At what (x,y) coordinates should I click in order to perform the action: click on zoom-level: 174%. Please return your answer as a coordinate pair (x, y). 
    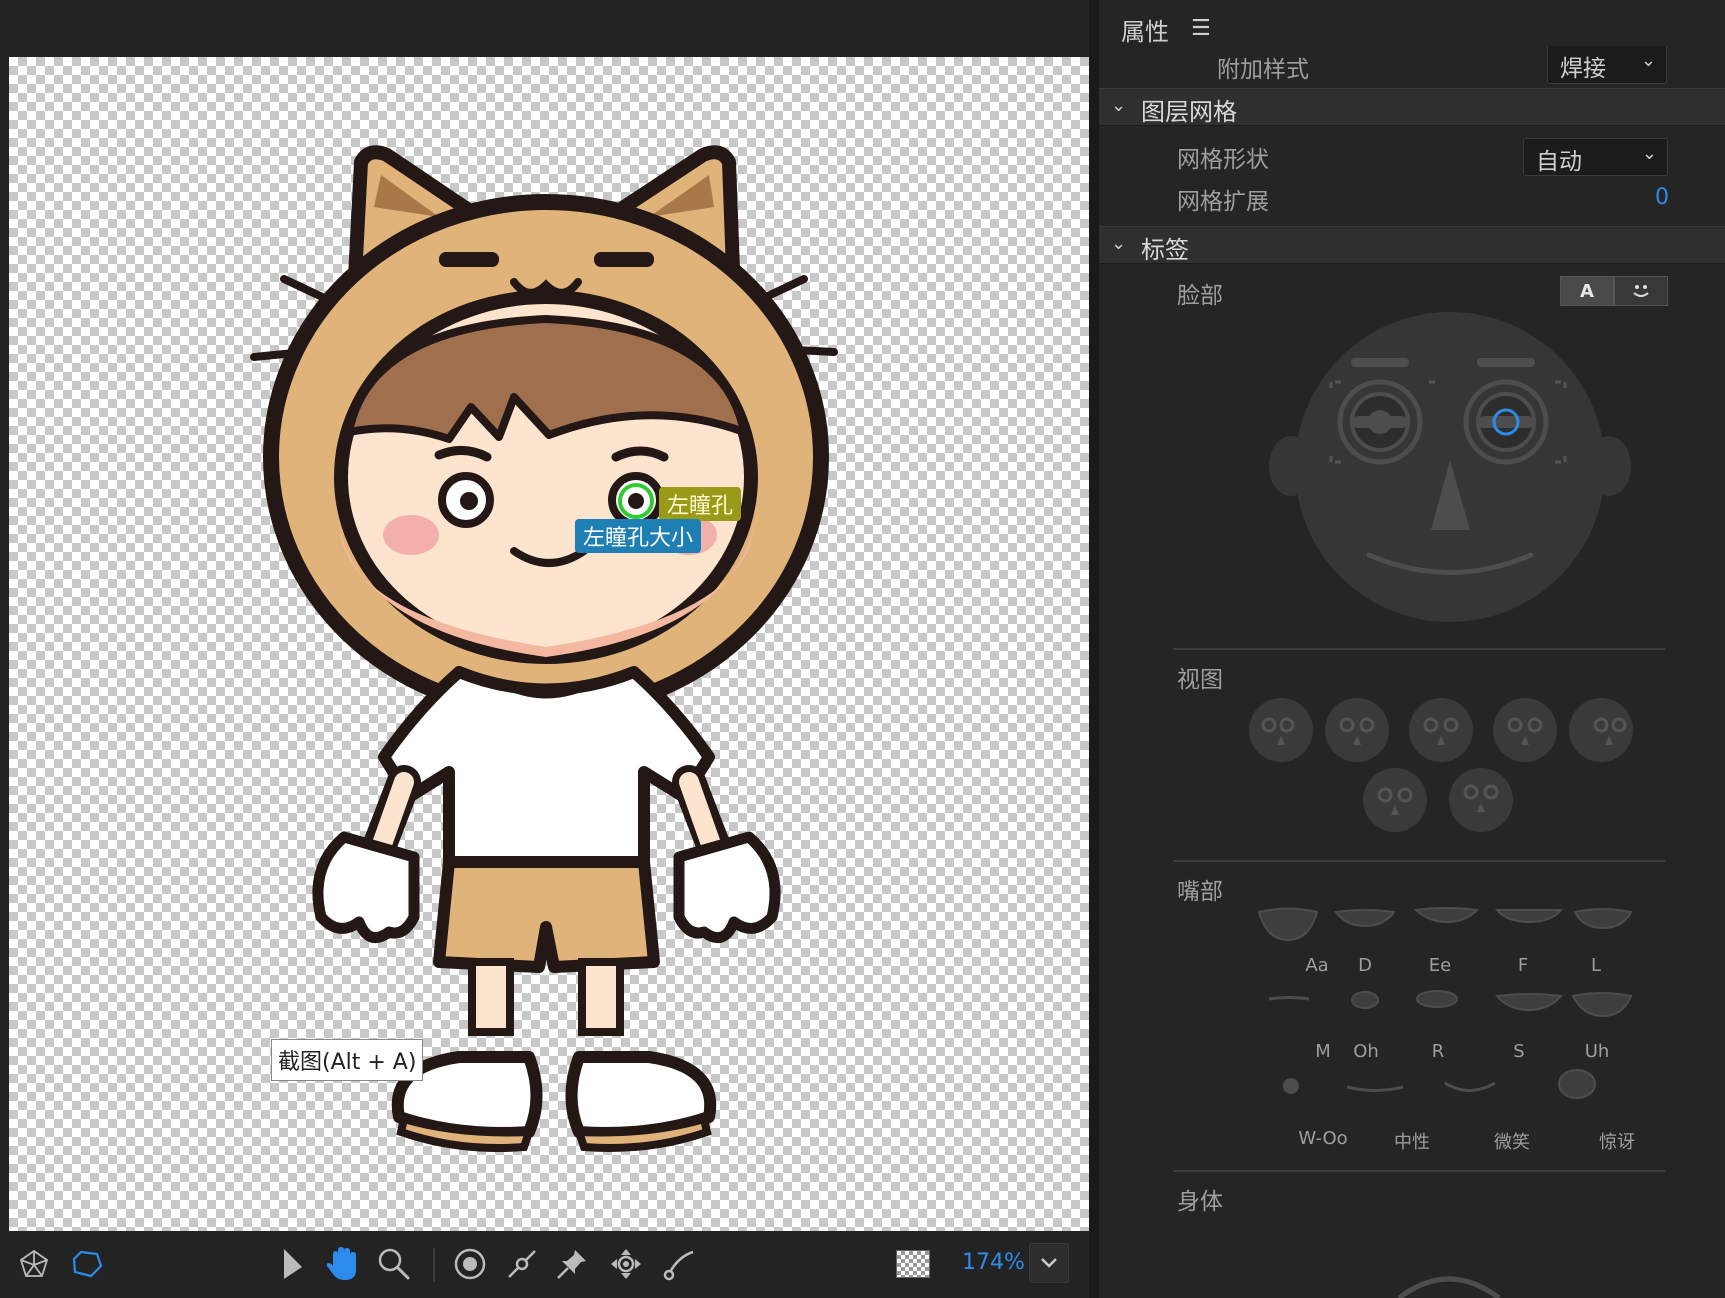
    Looking at the image, I should click on (993, 1262).